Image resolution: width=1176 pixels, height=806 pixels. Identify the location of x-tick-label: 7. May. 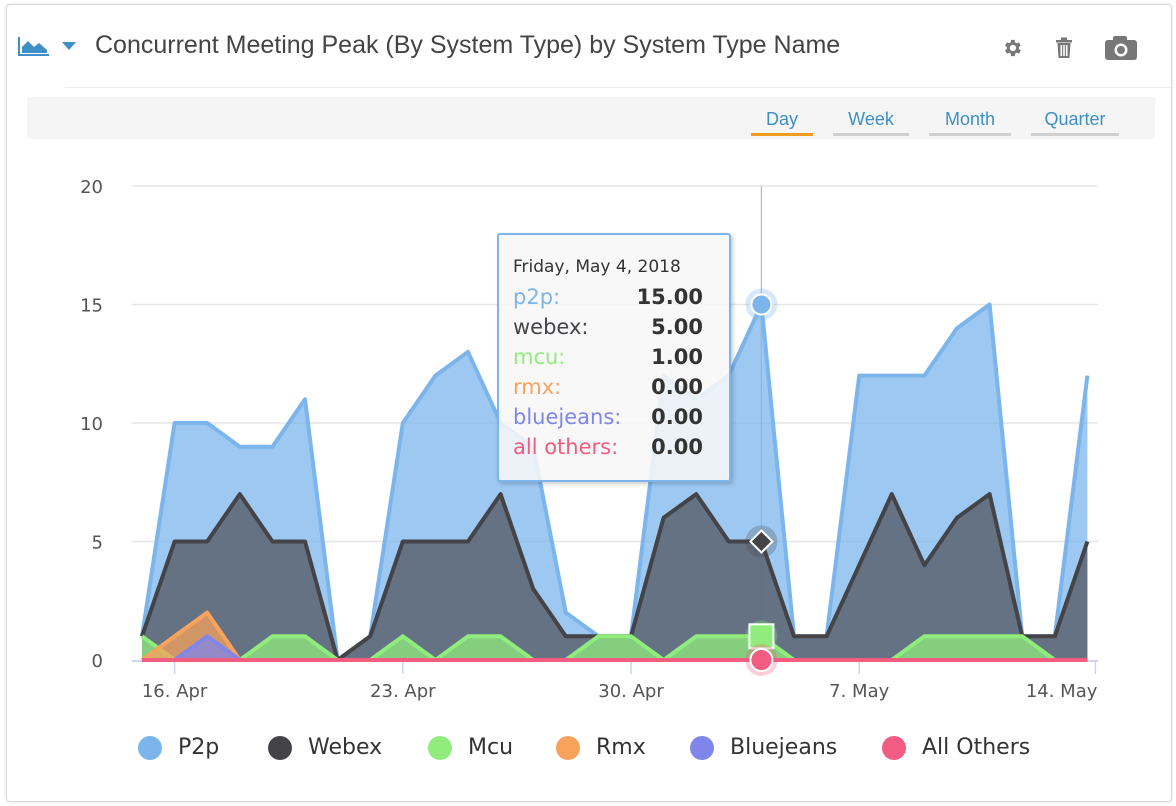
(859, 691).